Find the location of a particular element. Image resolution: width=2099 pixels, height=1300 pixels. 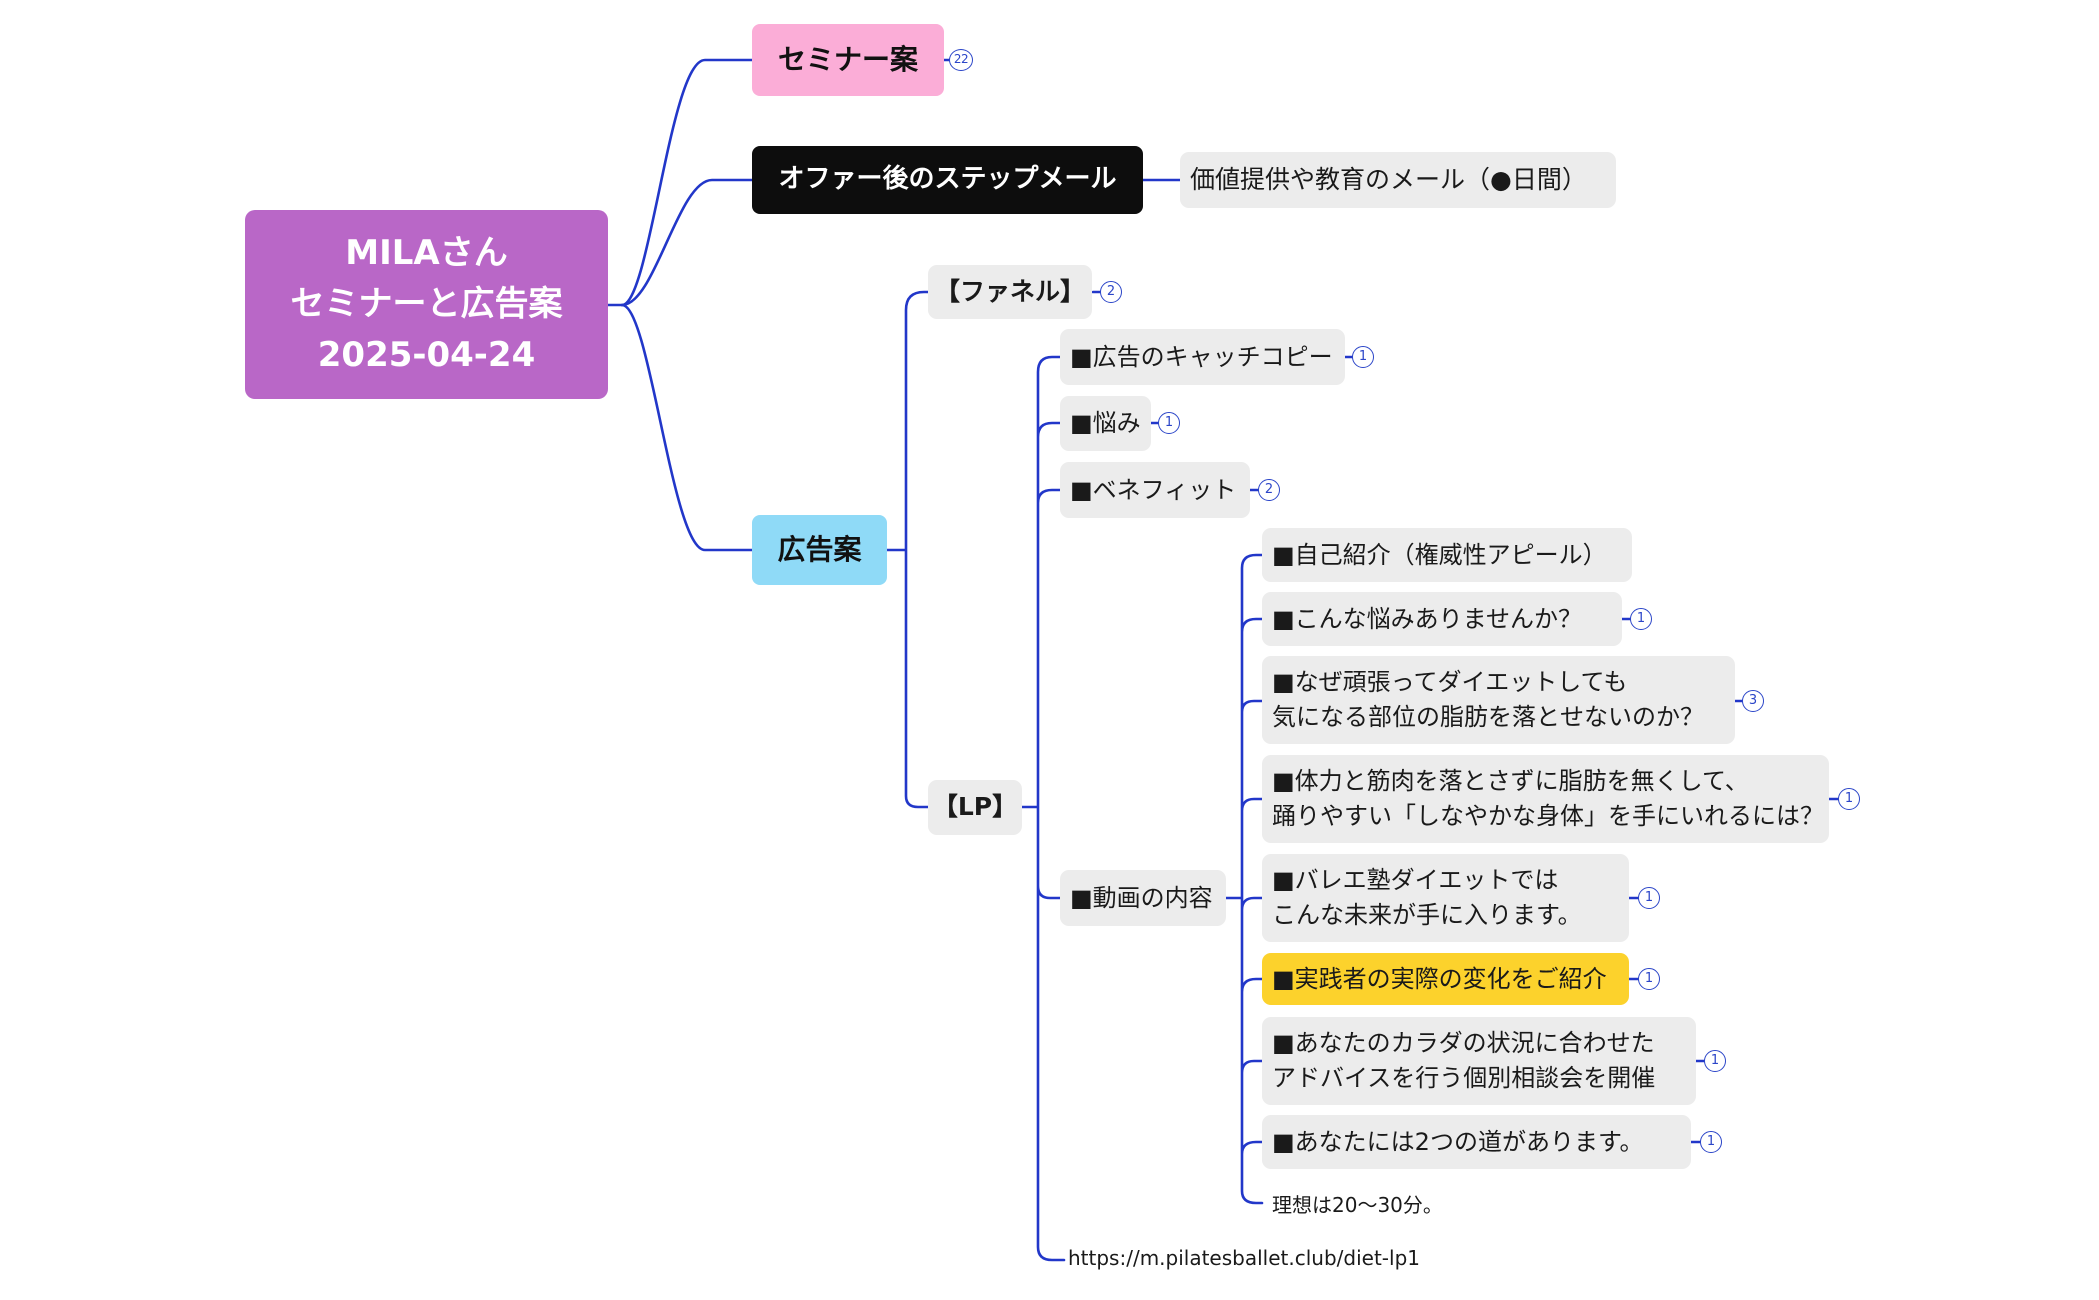

root-date: 2025-04-24 is located at coordinates (426, 355).